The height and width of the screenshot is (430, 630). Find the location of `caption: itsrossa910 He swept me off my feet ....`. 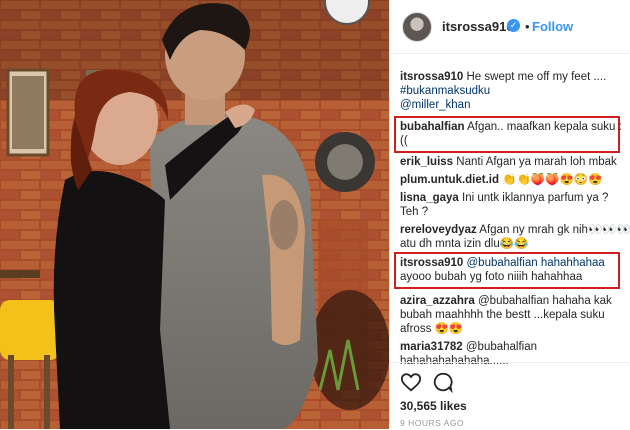

caption: itsrossa910 He swept me off my feet .... is located at coordinates (511, 77).